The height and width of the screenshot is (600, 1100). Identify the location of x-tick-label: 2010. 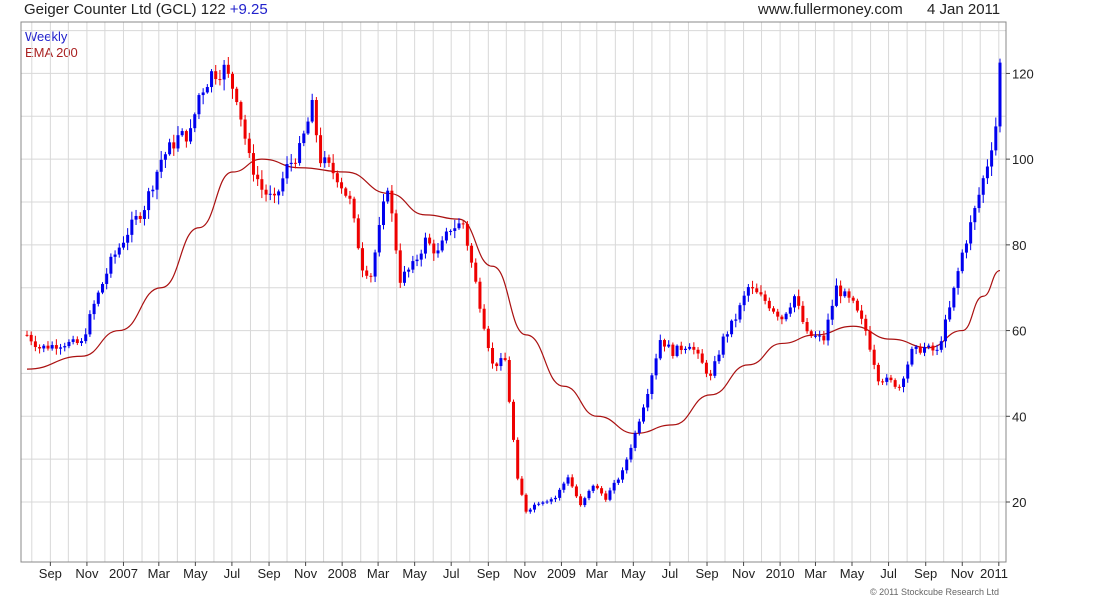
(780, 573).